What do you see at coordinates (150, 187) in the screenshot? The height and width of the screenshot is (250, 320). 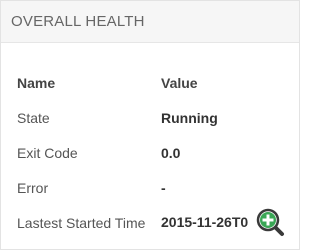 I see `table-row-error: Error -` at bounding box center [150, 187].